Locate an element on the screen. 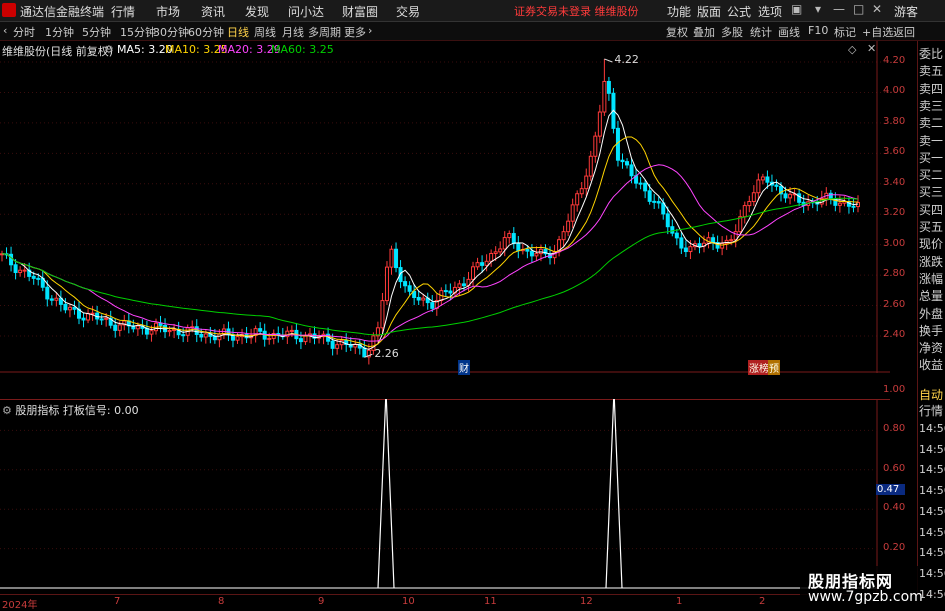  menu-wealth: 财富圈 is located at coordinates (360, 11).